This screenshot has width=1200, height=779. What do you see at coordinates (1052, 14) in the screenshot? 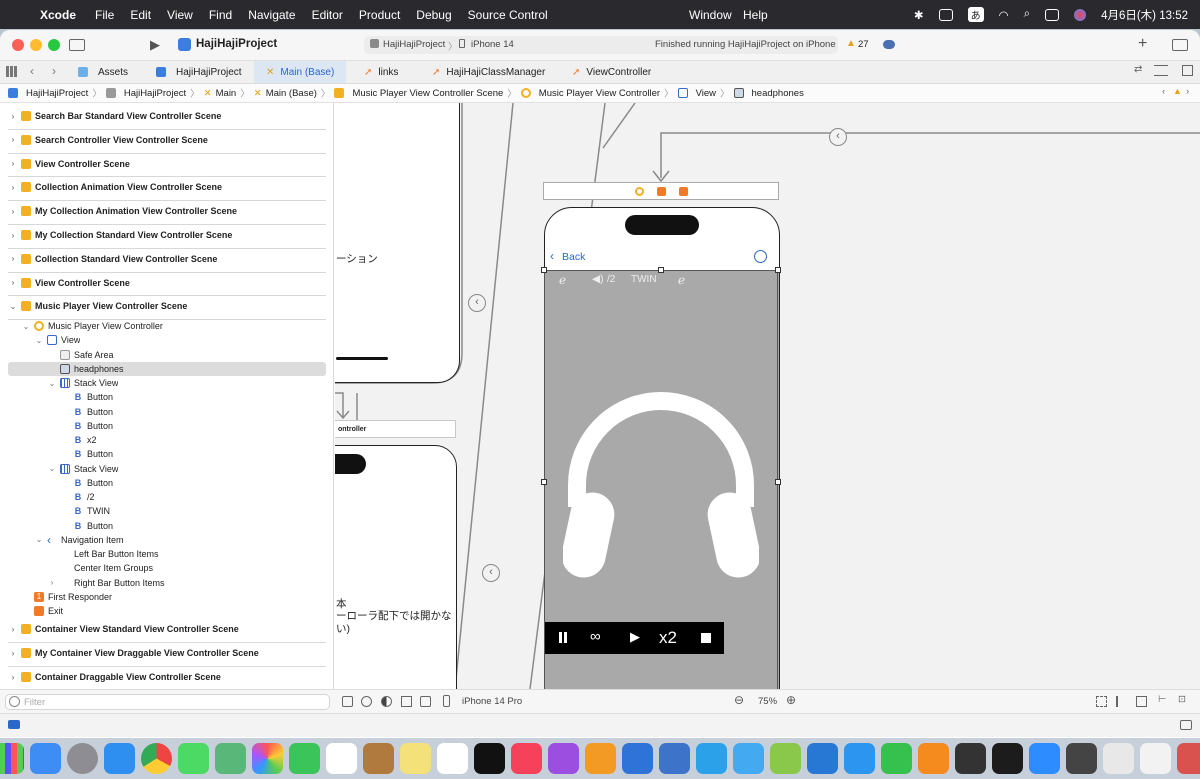
I see `control-center-icon` at bounding box center [1052, 14].